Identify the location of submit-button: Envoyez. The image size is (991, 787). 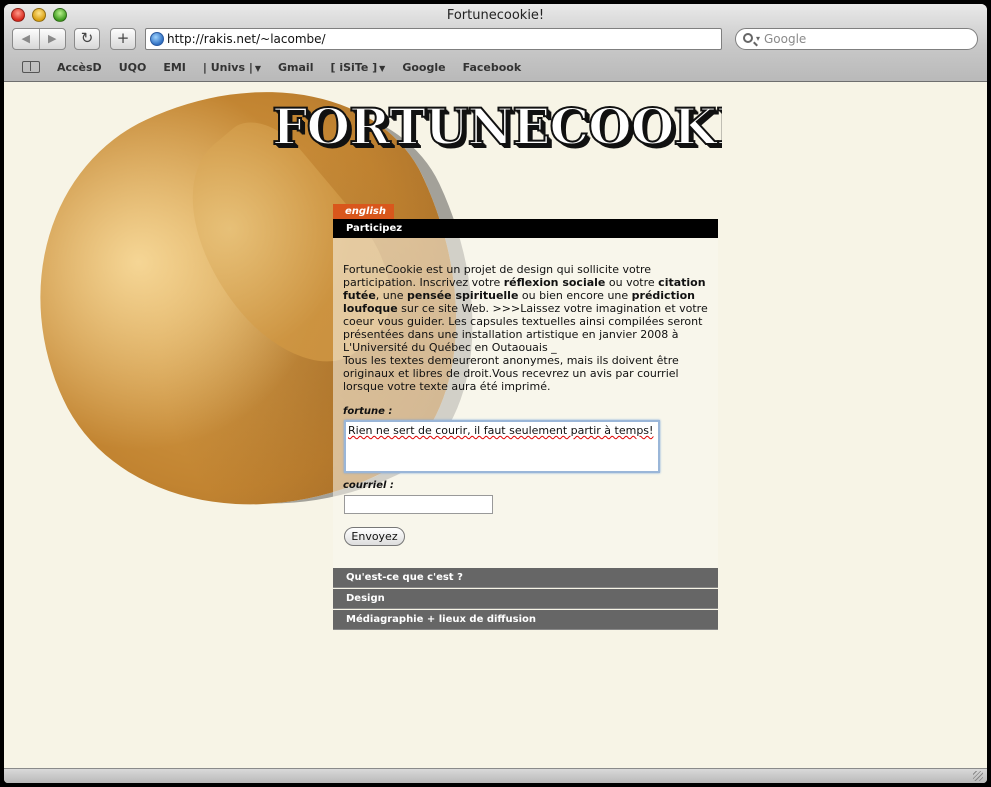
(374, 536).